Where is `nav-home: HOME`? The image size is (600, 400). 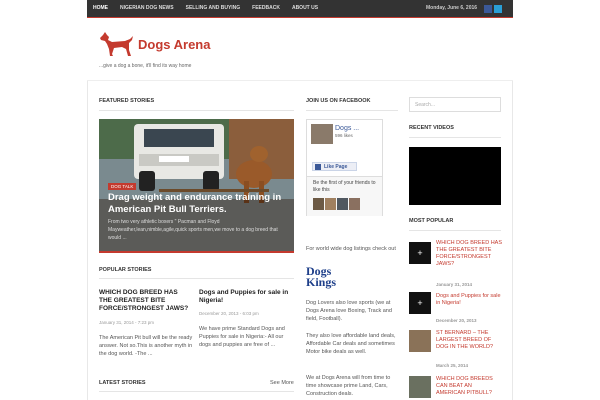 nav-home: HOME is located at coordinates (100, 8).